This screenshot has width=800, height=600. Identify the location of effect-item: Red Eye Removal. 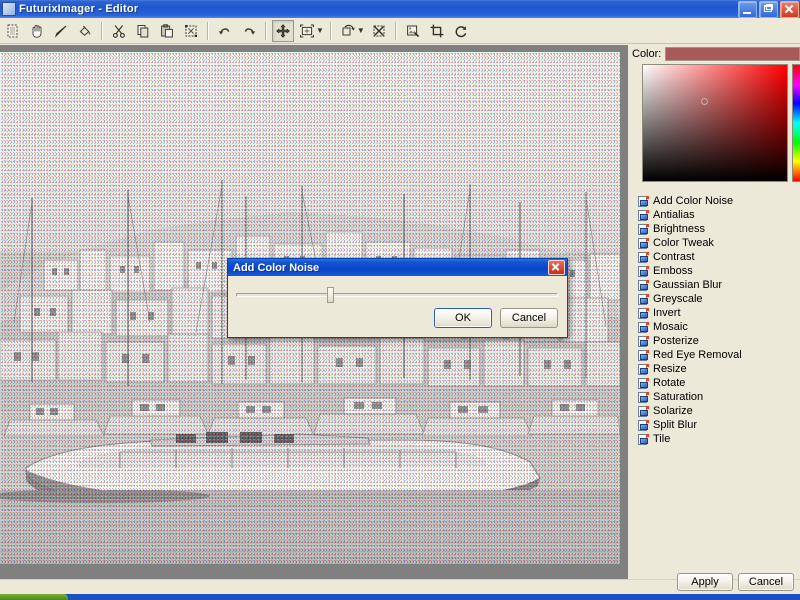
(717, 355).